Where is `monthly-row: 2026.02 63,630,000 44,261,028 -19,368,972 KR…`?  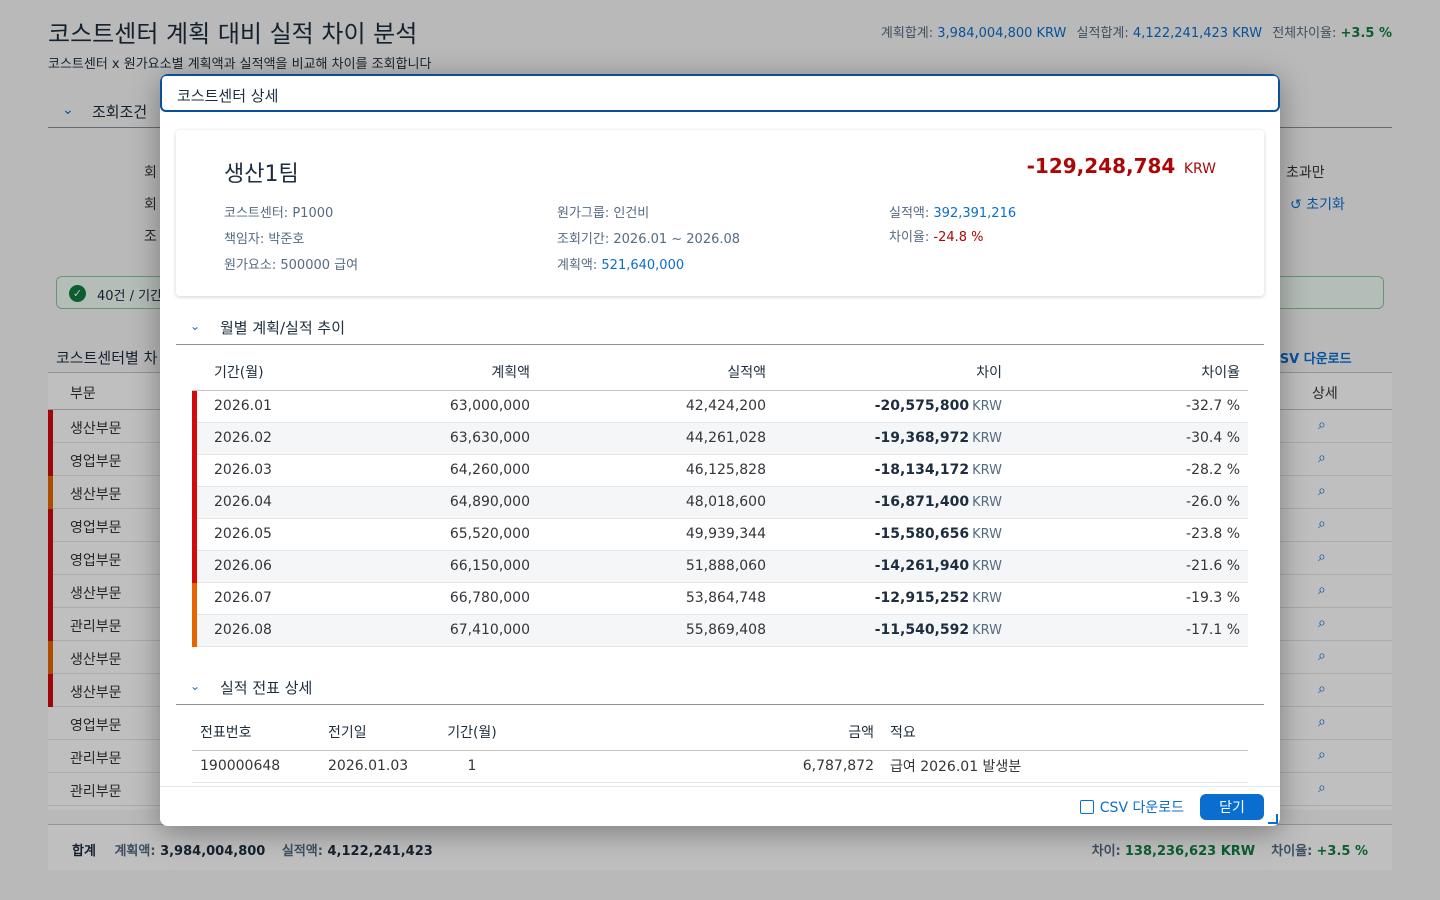 monthly-row: 2026.02 63,630,000 44,261,028 -19,368,972 KR… is located at coordinates (720, 438).